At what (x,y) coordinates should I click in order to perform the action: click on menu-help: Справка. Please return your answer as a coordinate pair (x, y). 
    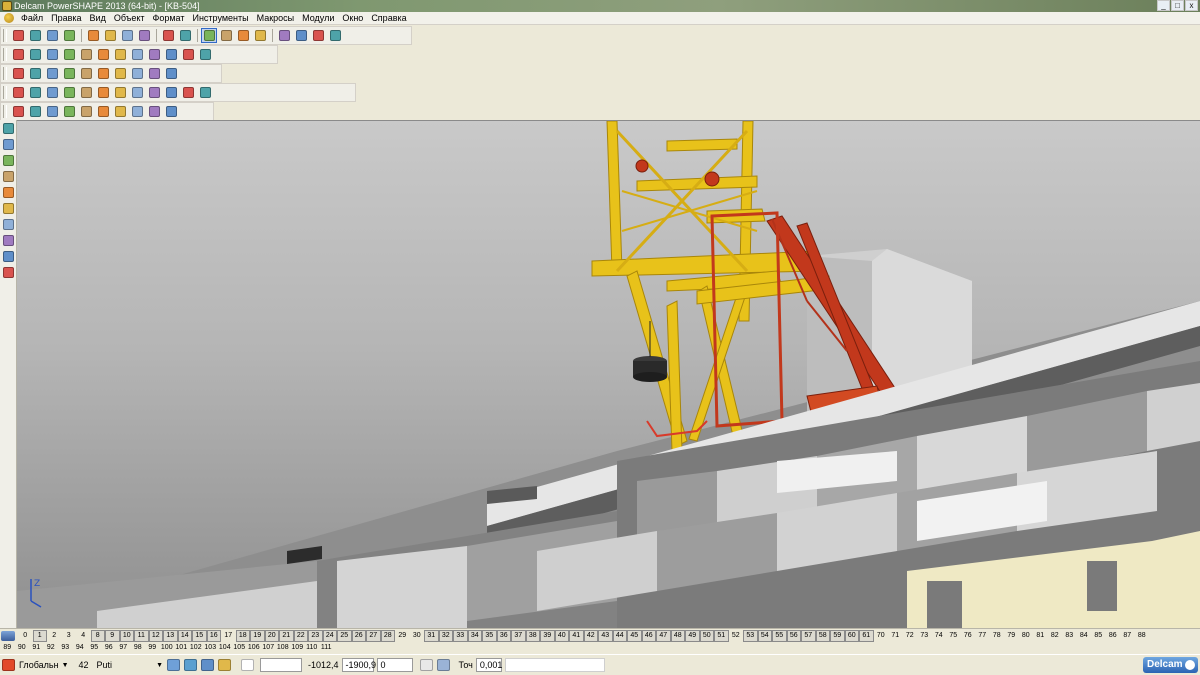
    Looking at the image, I should click on (388, 18).